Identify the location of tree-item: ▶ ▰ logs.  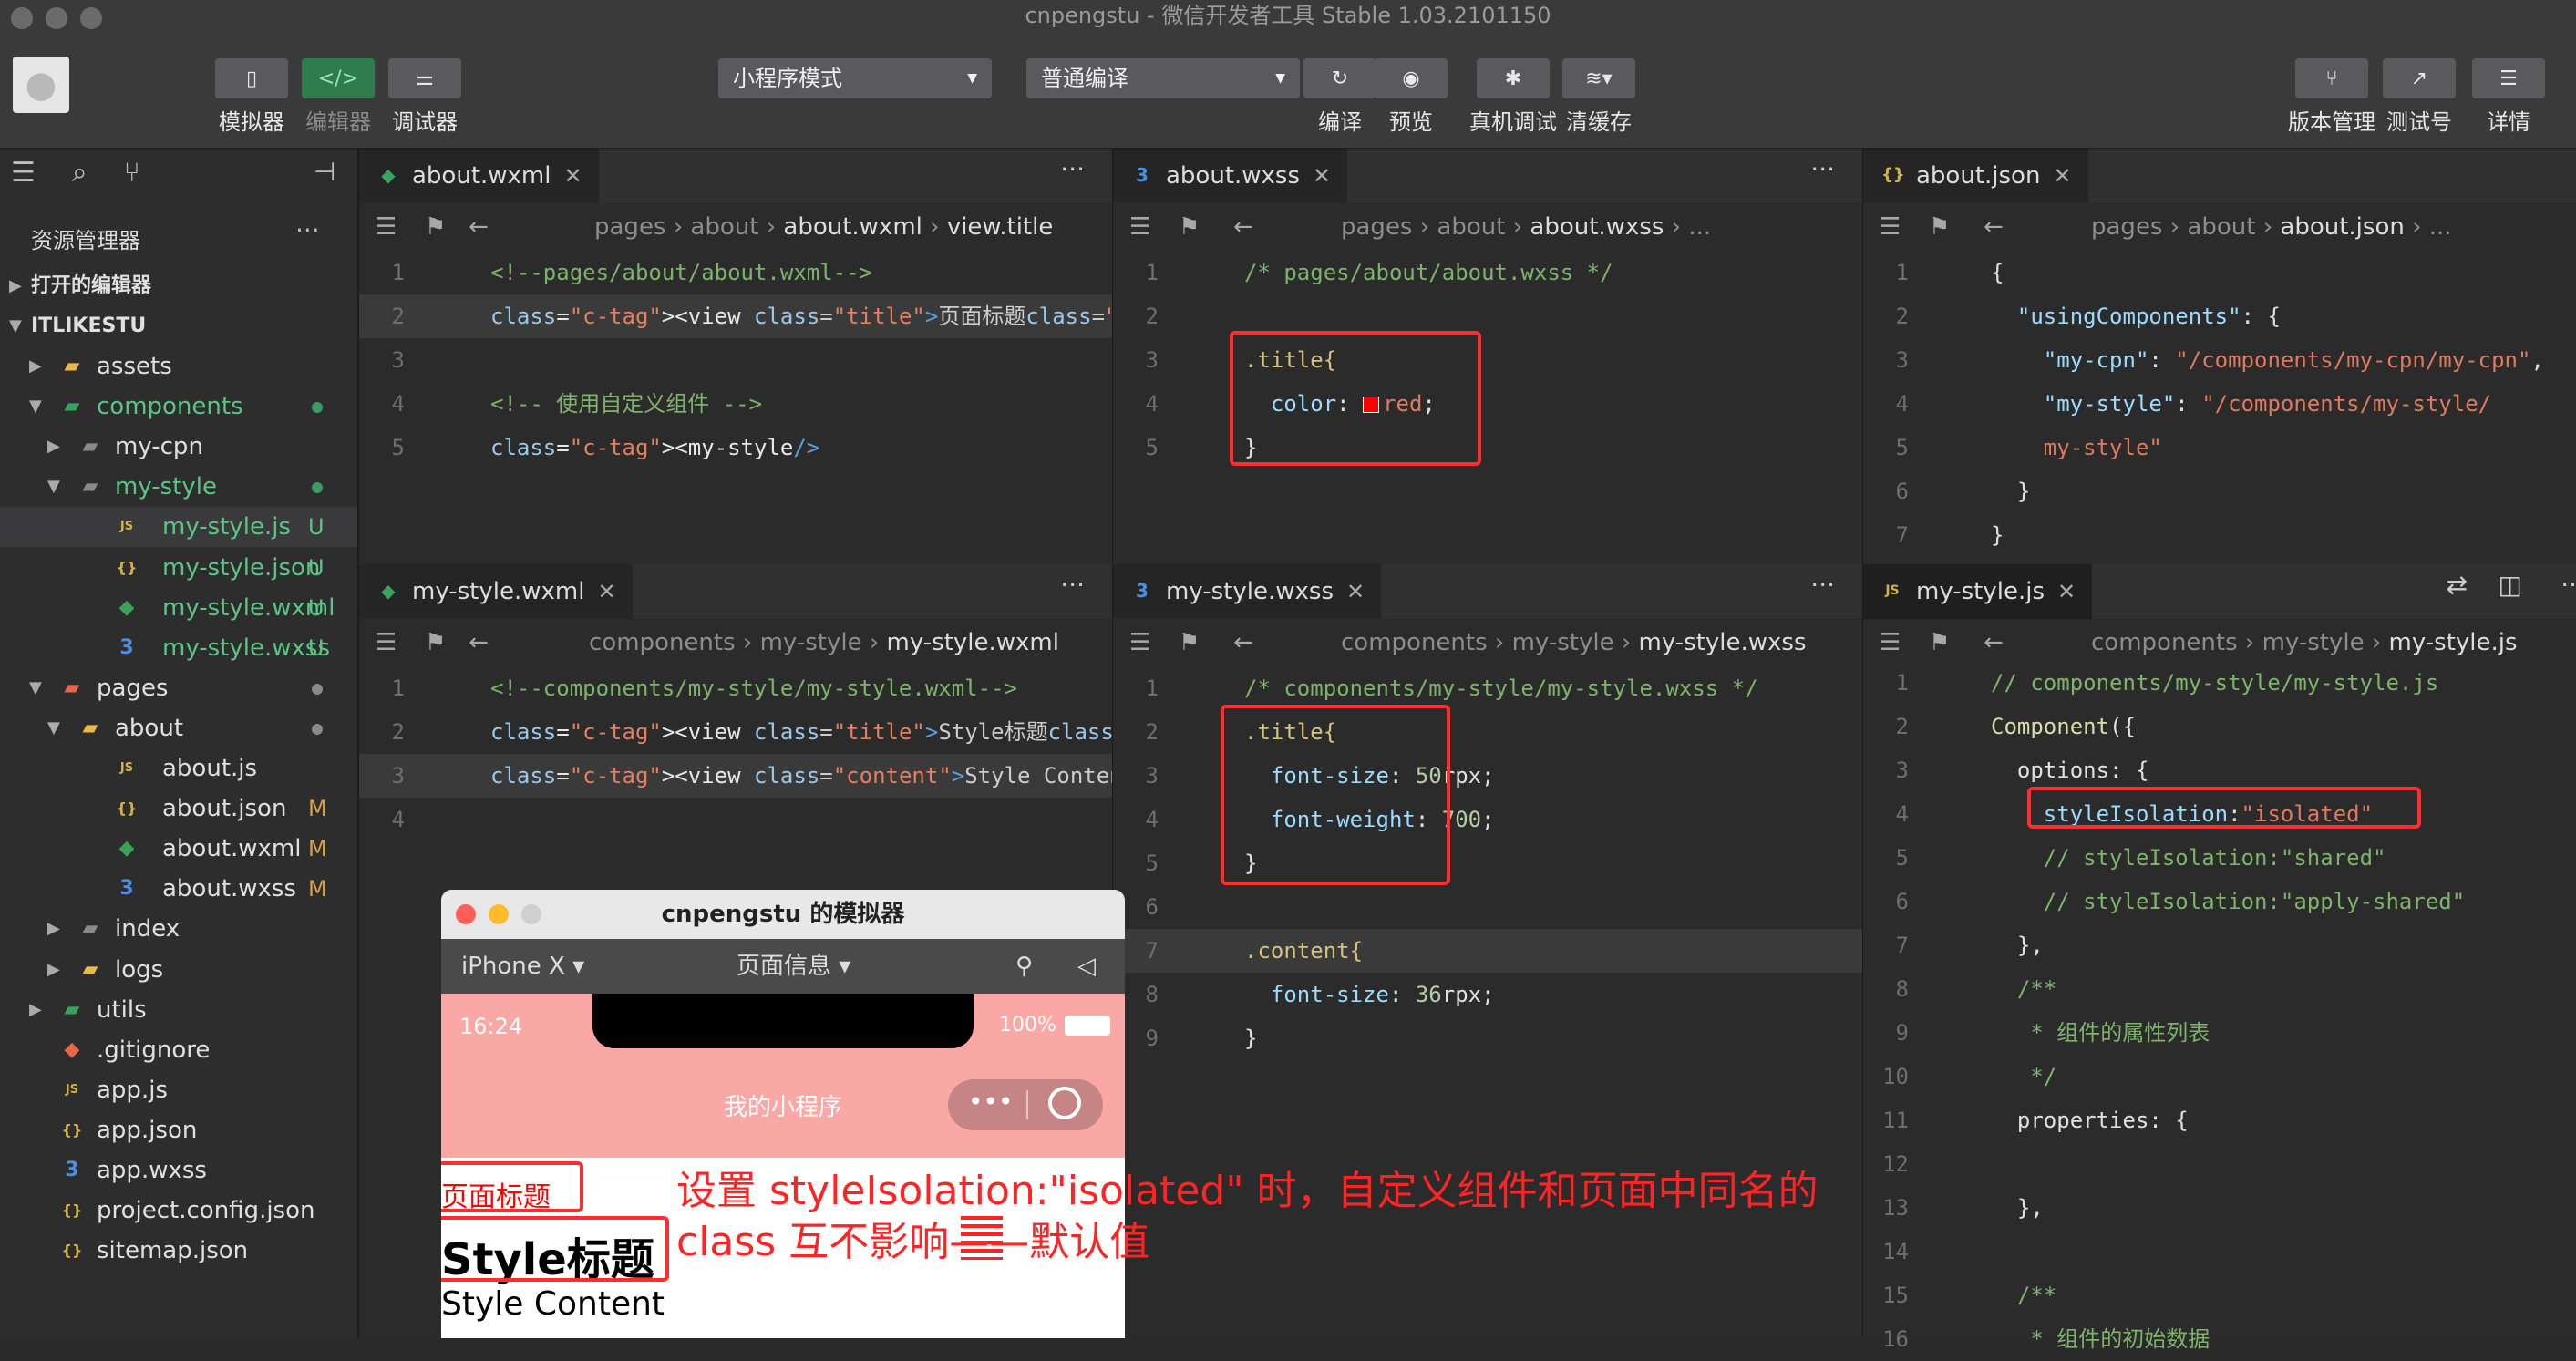
(178, 970).